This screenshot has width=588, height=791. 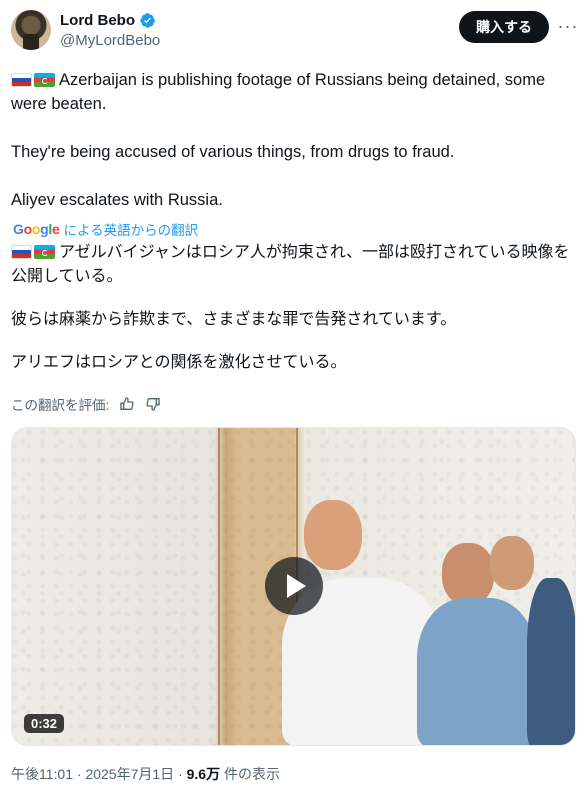 I want to click on thumbs-up-icon, so click(x=127, y=404).